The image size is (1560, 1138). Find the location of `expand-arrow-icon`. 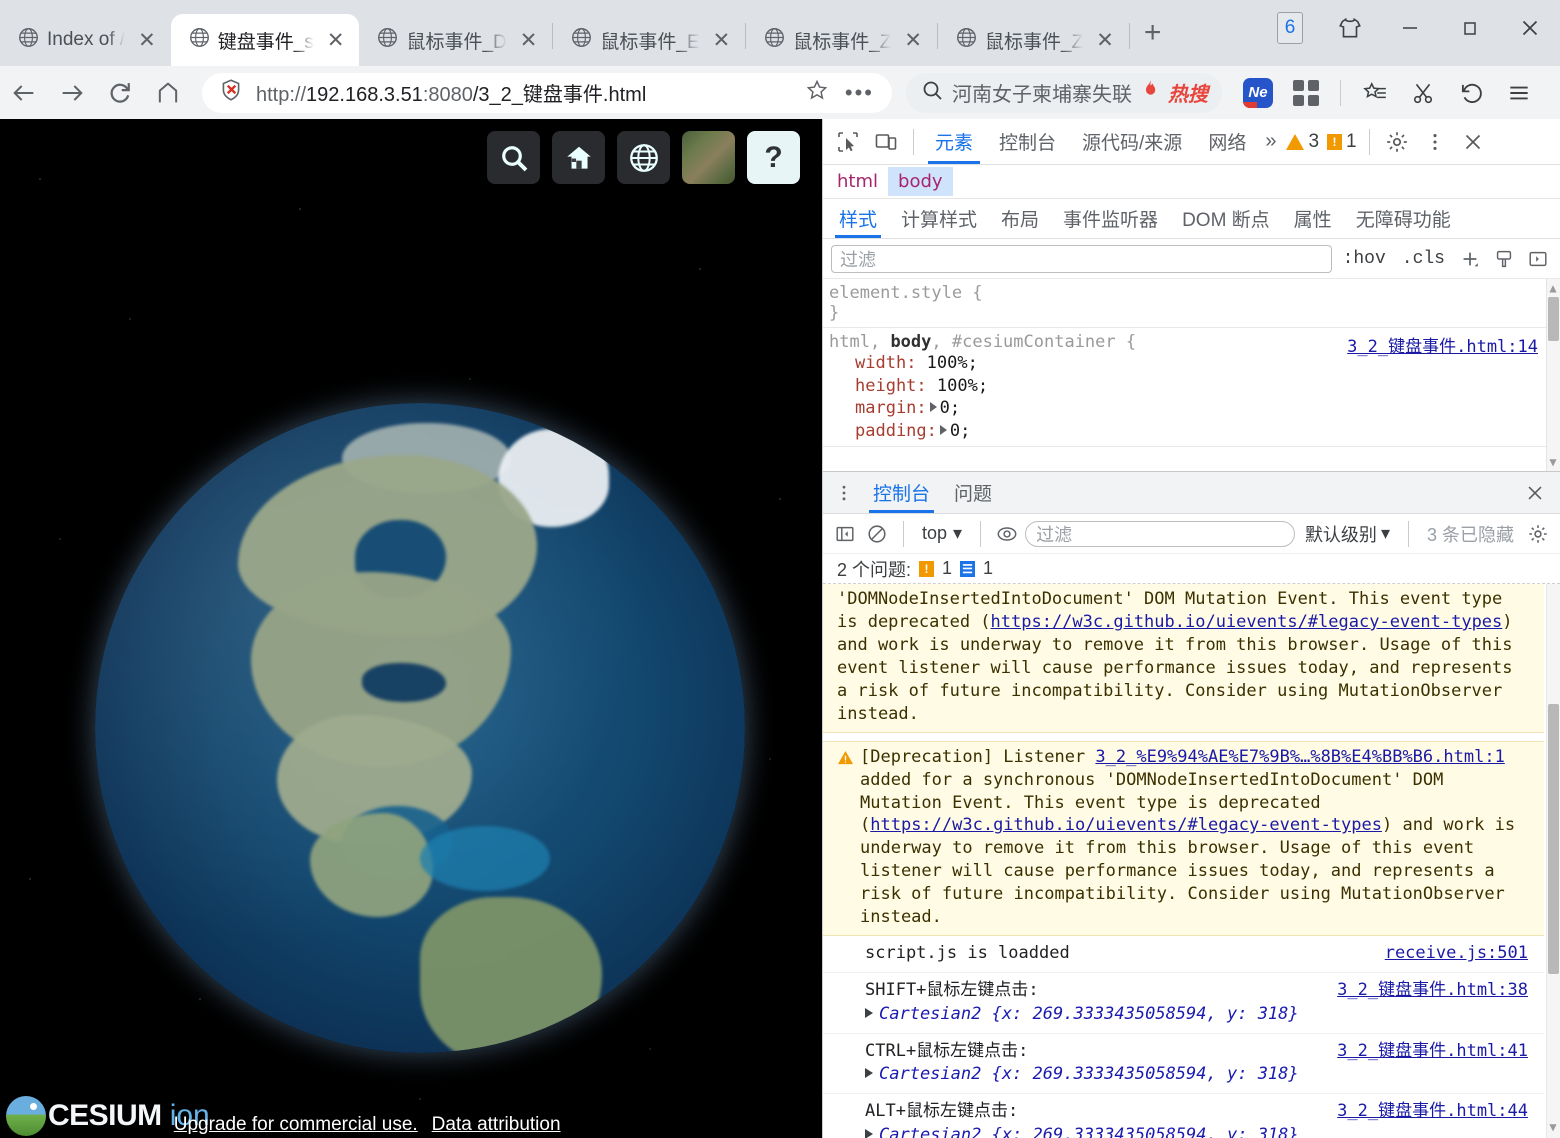

expand-arrow-icon is located at coordinates (943, 429).